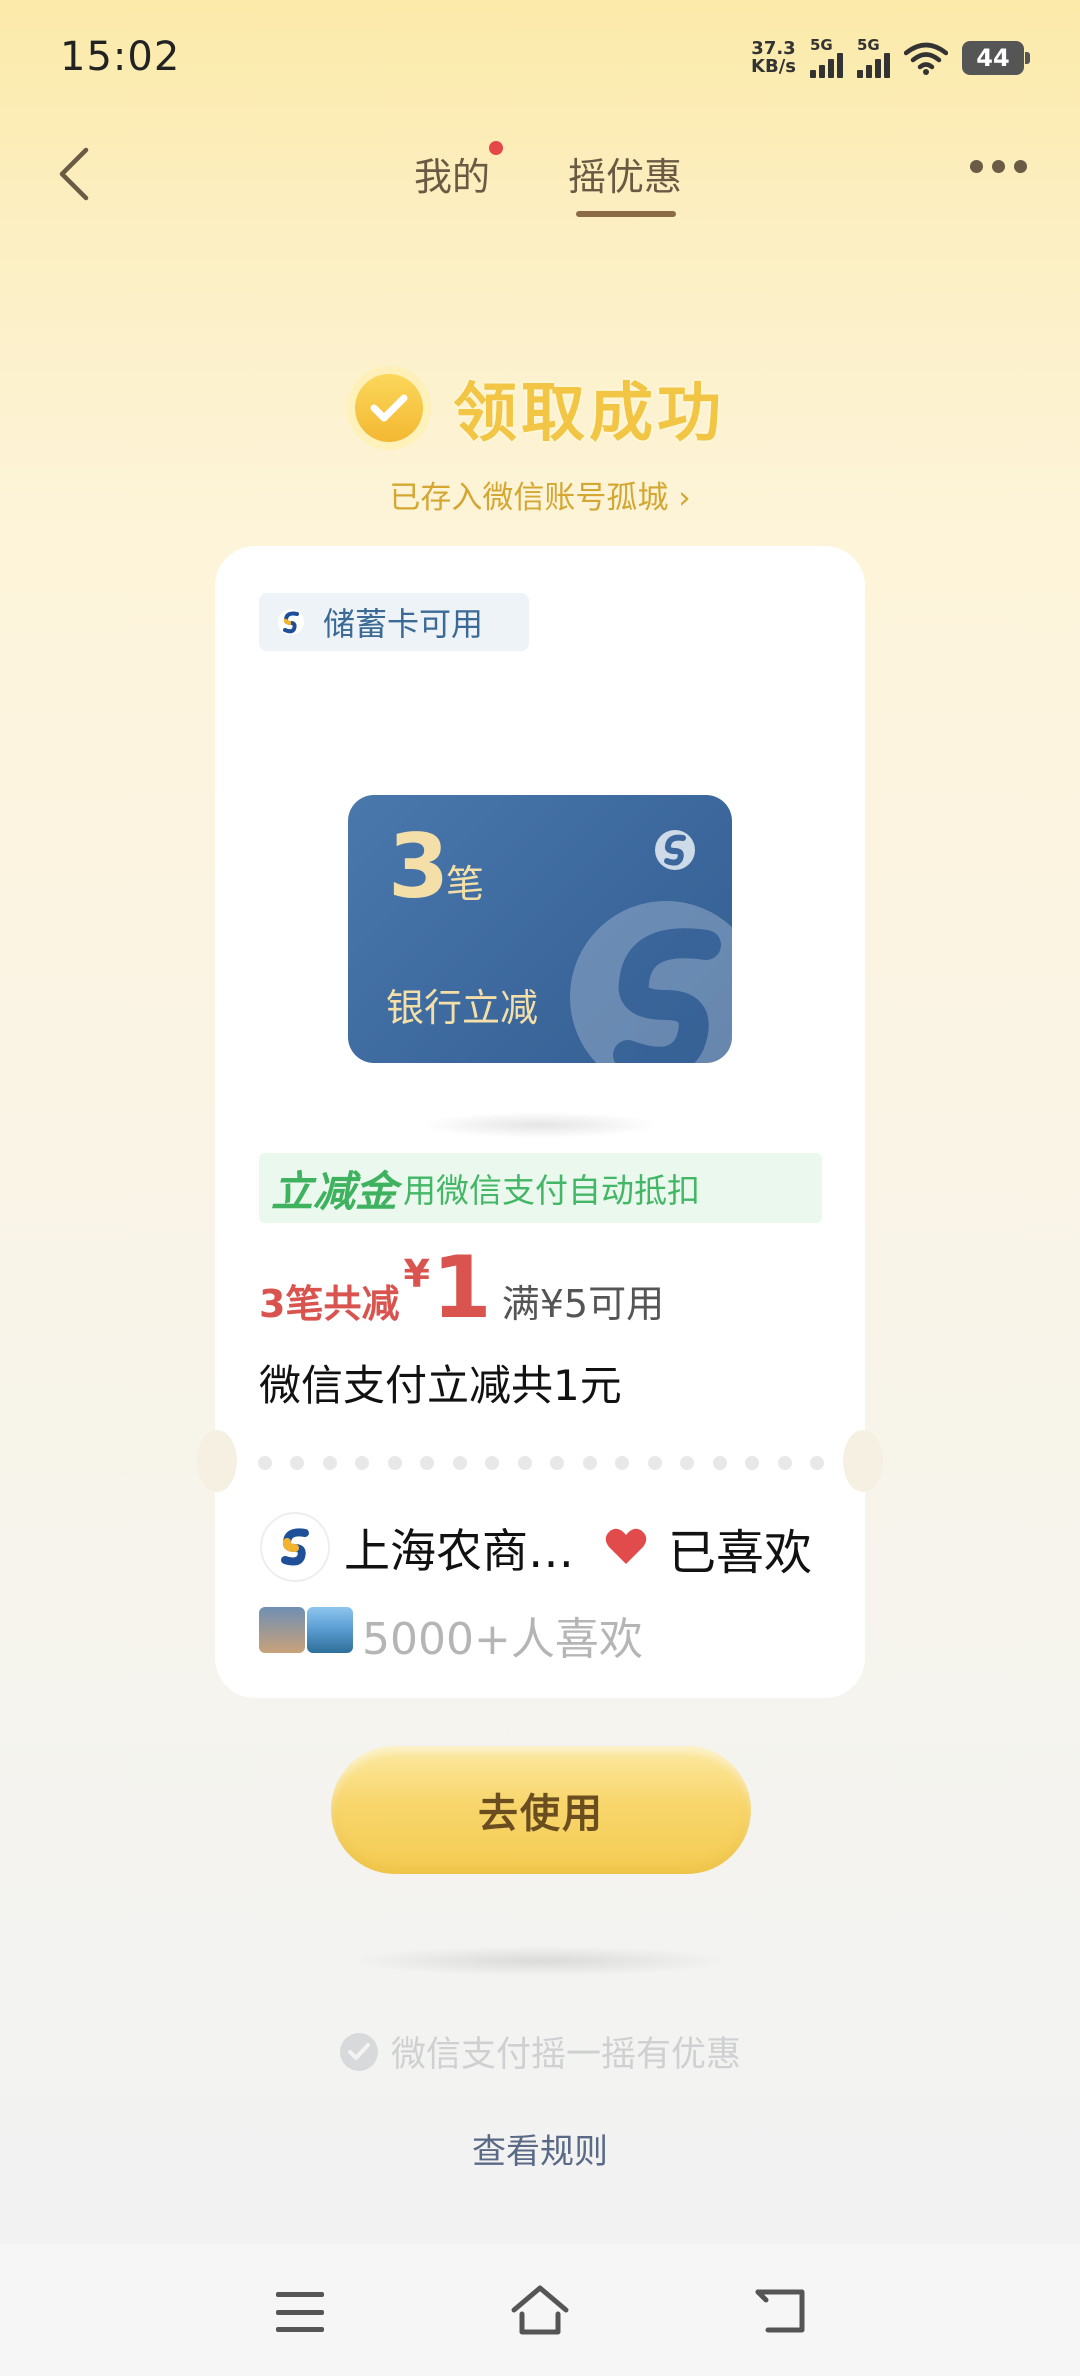 Image resolution: width=1080 pixels, height=2376 pixels. Describe the element at coordinates (540, 2310) in the screenshot. I see `home-icon` at that location.